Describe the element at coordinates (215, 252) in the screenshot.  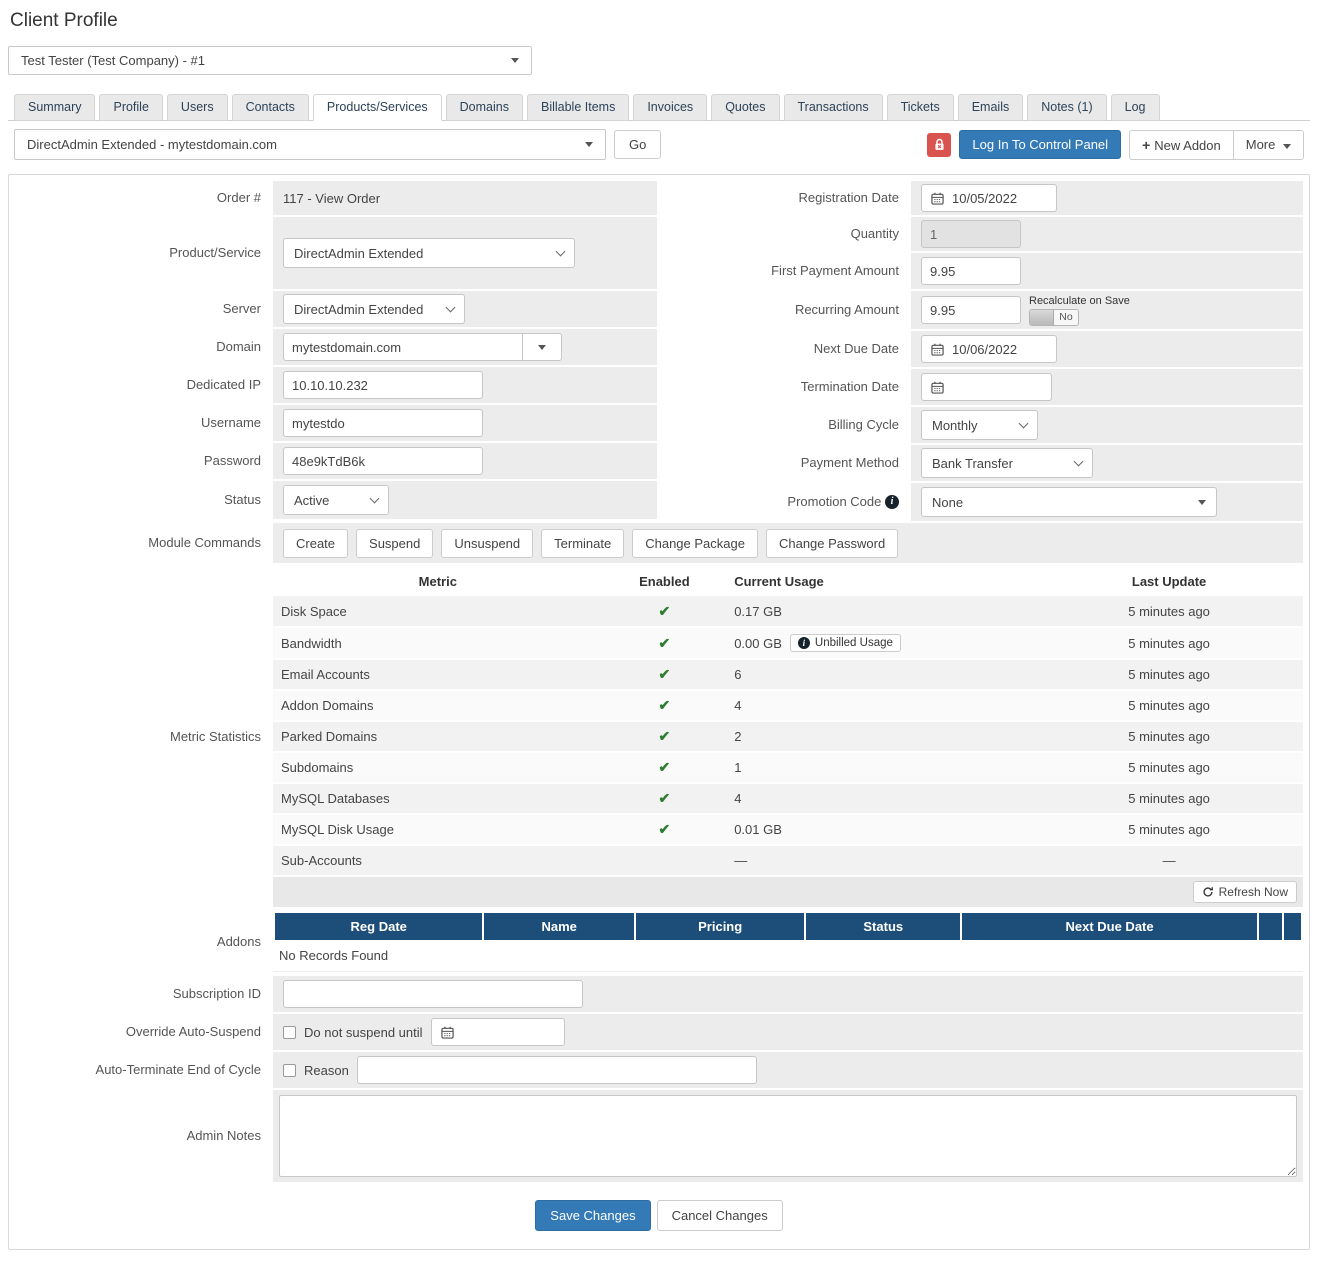
I see `product-service-label: Product/Service` at that location.